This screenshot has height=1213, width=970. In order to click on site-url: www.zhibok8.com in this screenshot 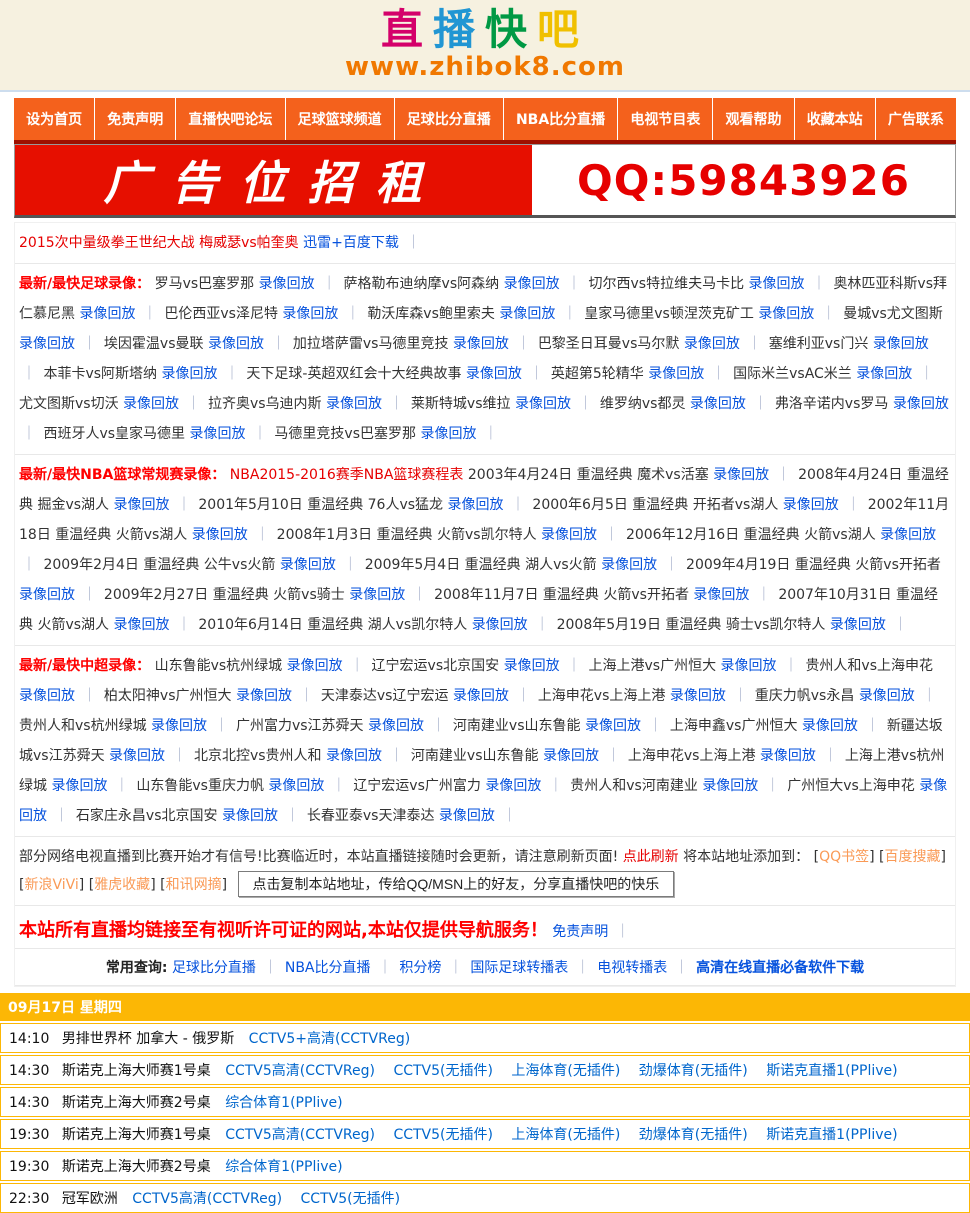, I will do `click(485, 67)`.